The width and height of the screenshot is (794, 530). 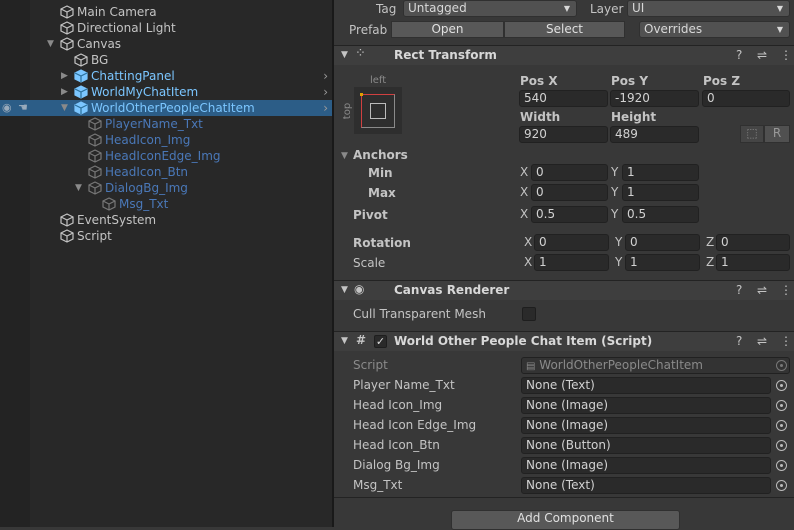 I want to click on pivot-x-field: 0.5, so click(x=569, y=214).